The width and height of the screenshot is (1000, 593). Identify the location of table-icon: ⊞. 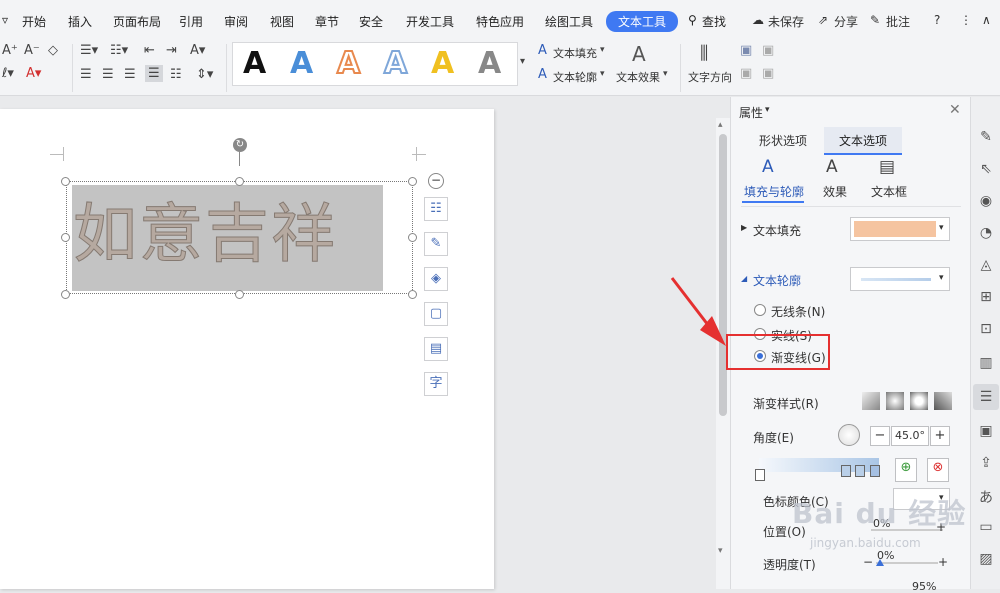
(986, 297).